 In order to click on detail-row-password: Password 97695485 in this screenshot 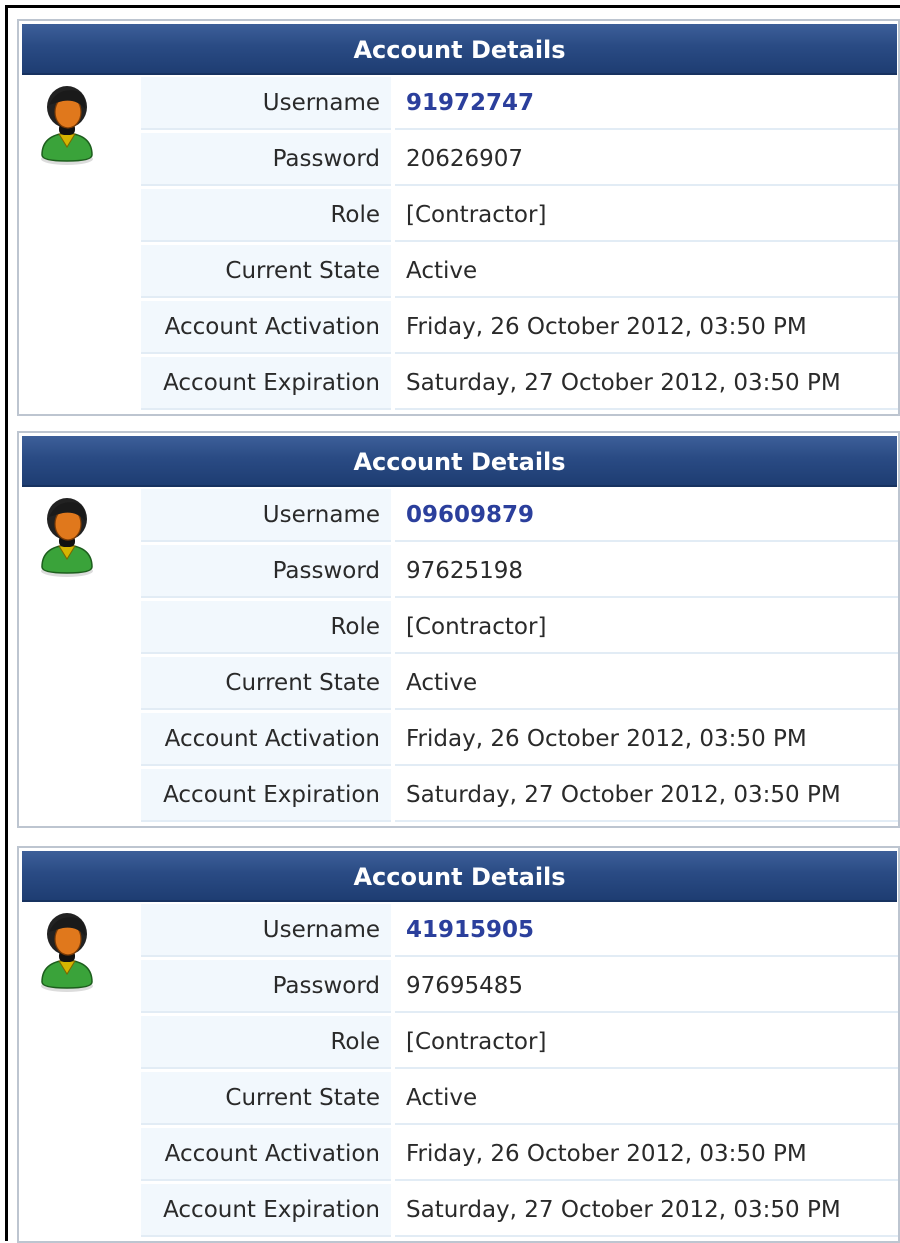, I will do `click(519, 986)`.